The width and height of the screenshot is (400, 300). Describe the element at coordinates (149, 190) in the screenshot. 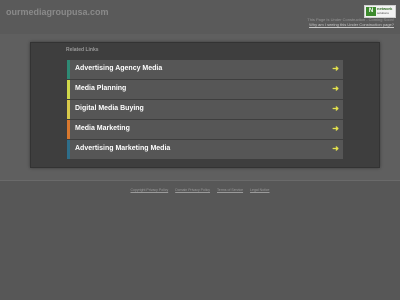

I see `footer-link-copyright-privacy: Copyright Privacy Policy` at that location.